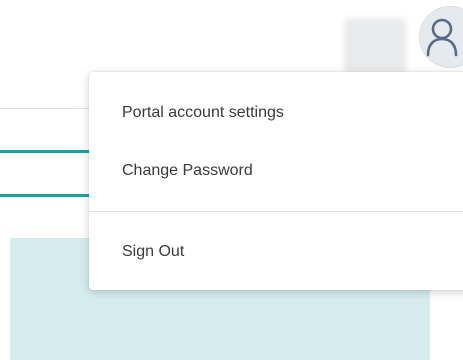 The image size is (463, 360). Describe the element at coordinates (441, 37) in the screenshot. I see `avatar` at that location.